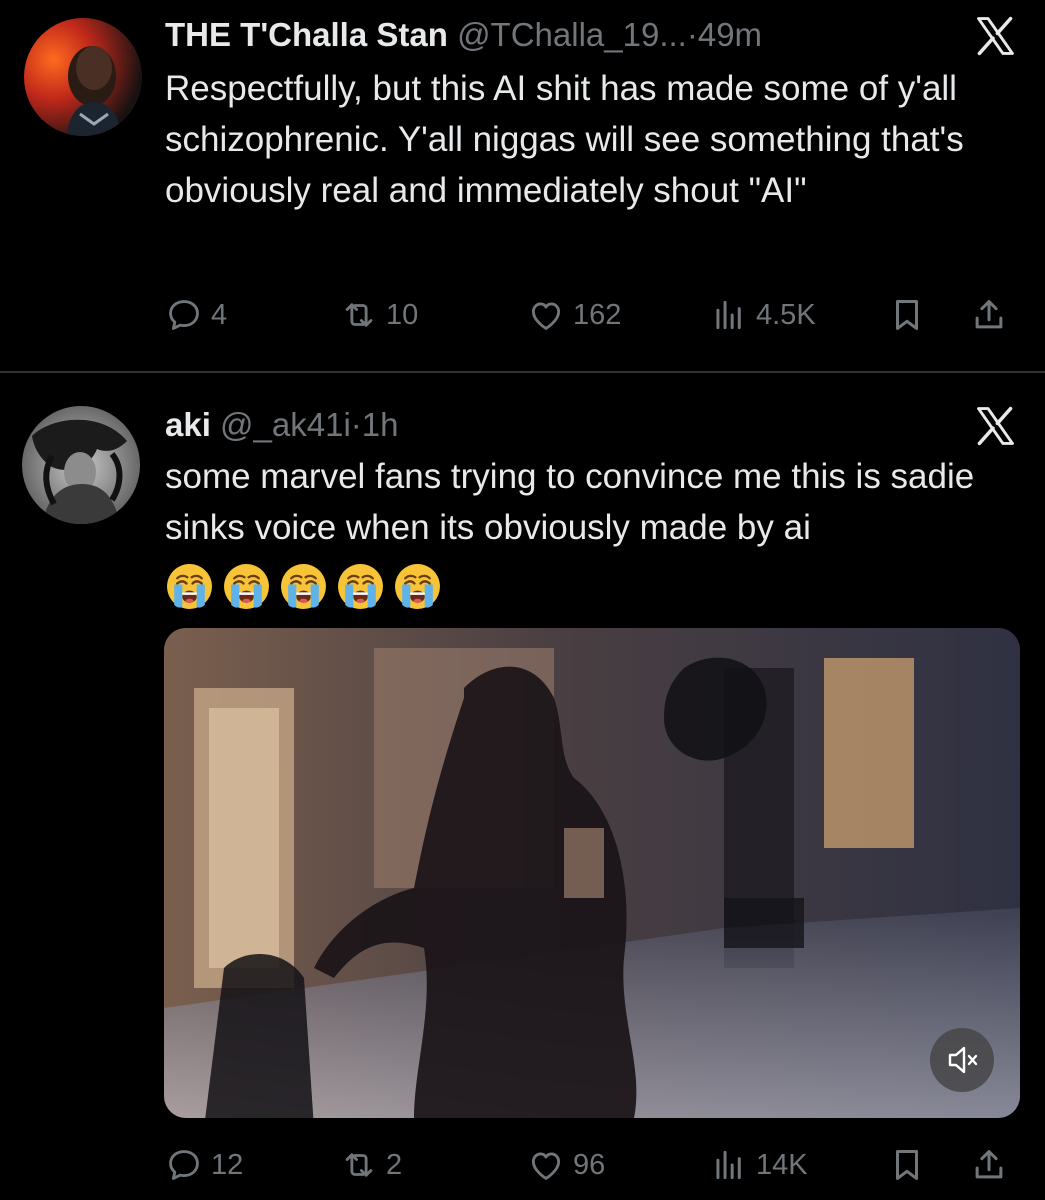  I want to click on repost-button: 2, so click(371, 1165).